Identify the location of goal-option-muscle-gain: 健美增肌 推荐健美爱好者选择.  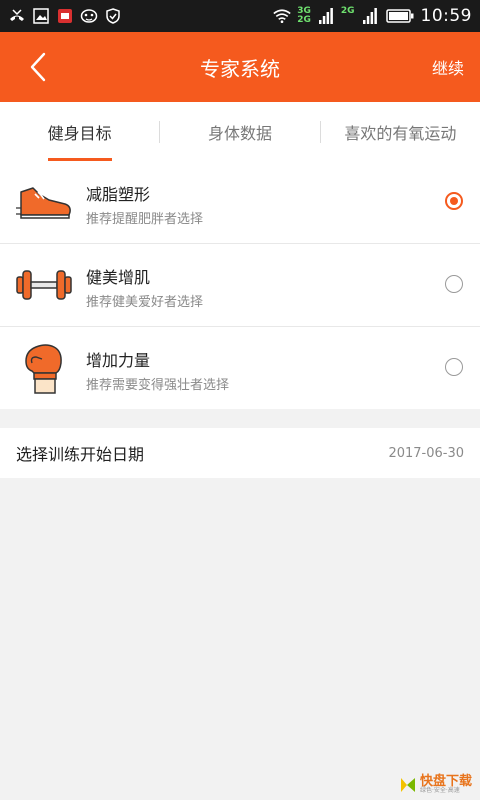
(240, 285).